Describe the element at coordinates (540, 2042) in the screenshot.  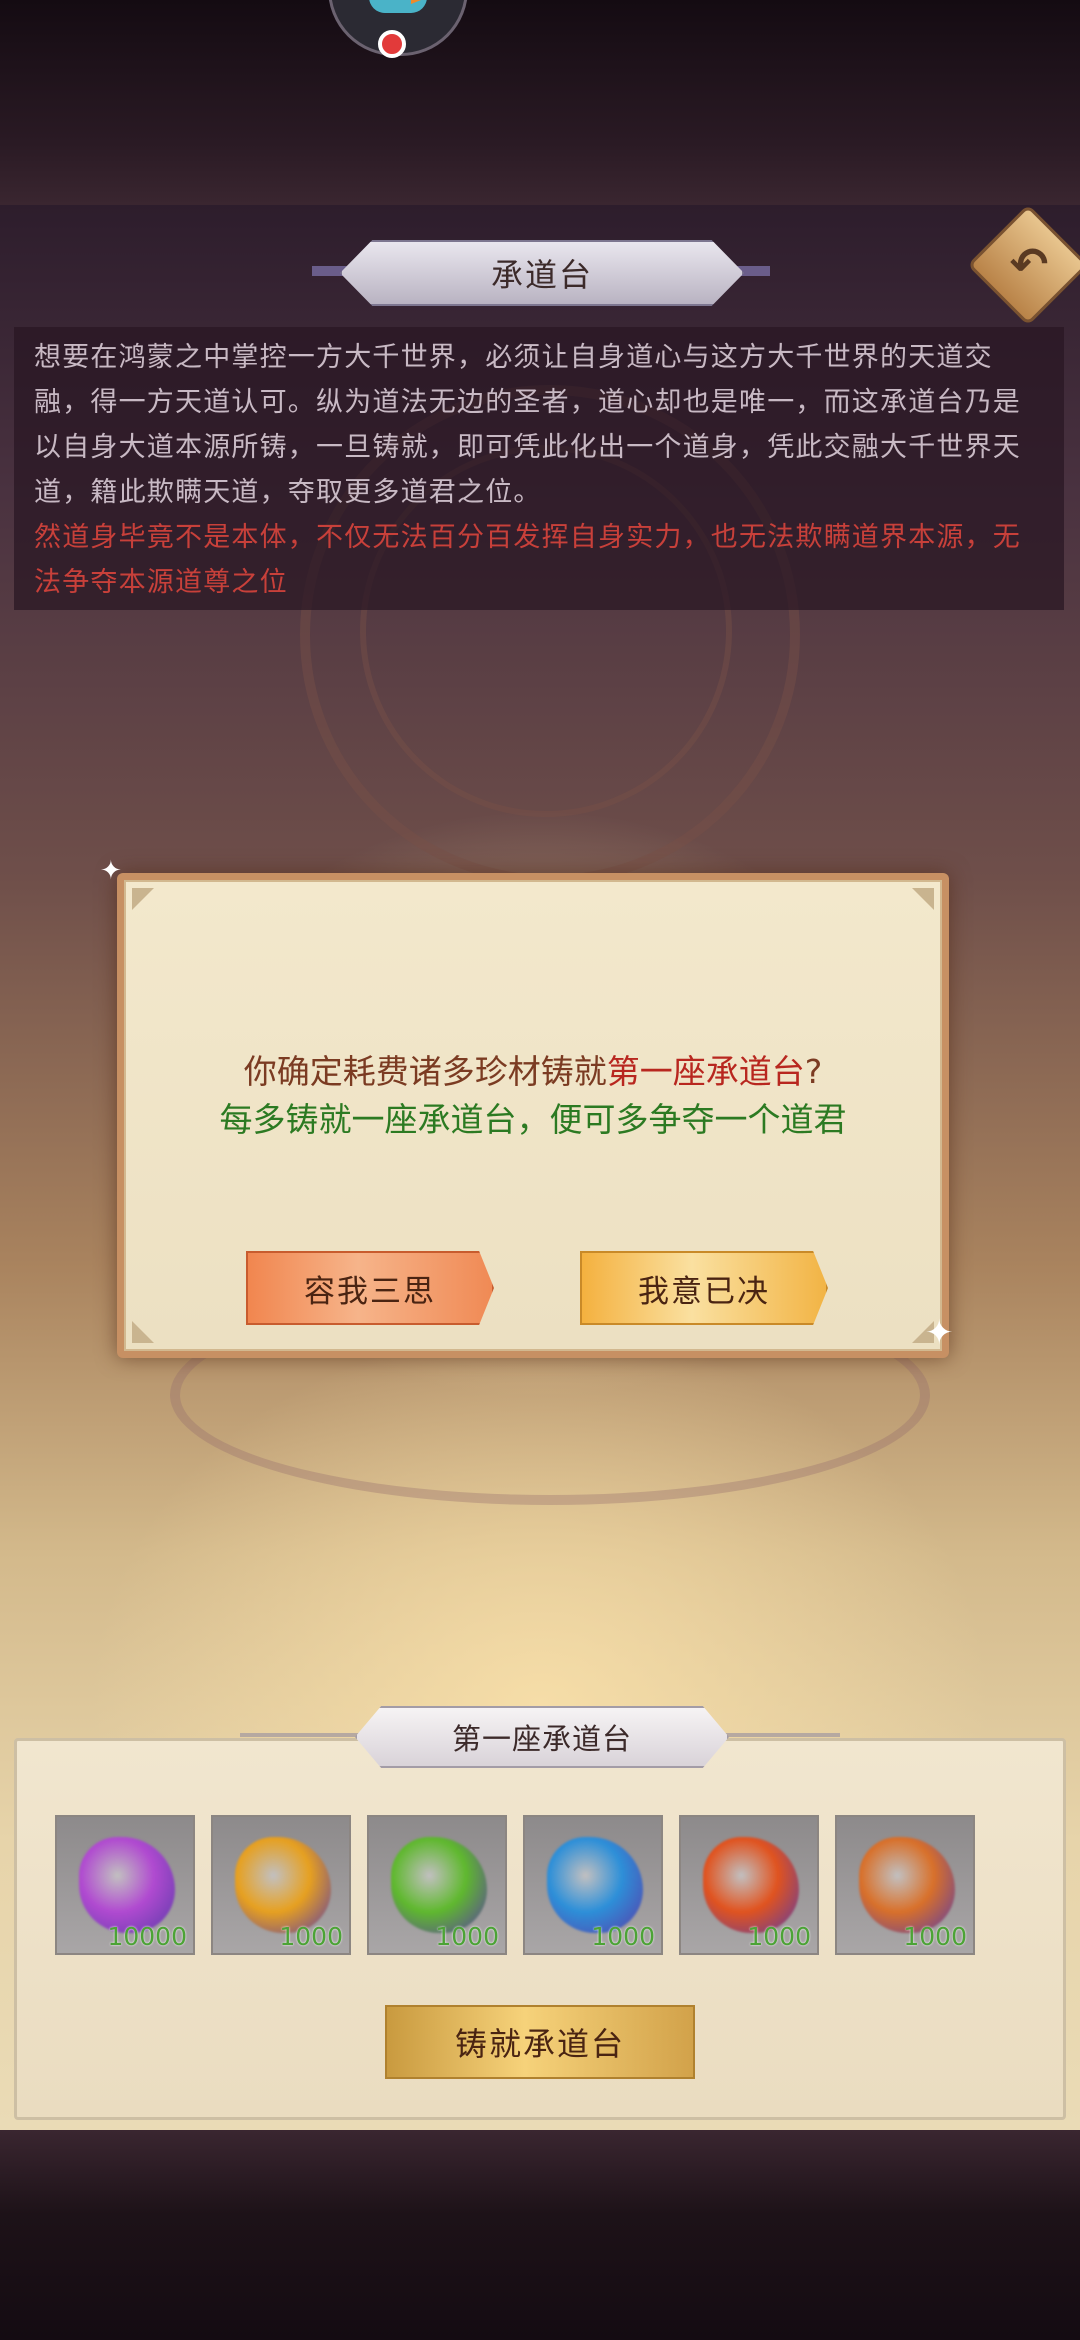
I see `forge-button: 铸就承道台` at that location.